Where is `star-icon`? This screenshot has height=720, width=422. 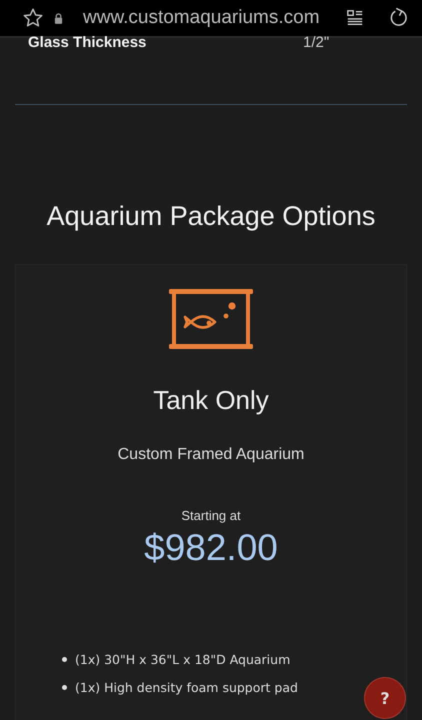
star-icon is located at coordinates (33, 18).